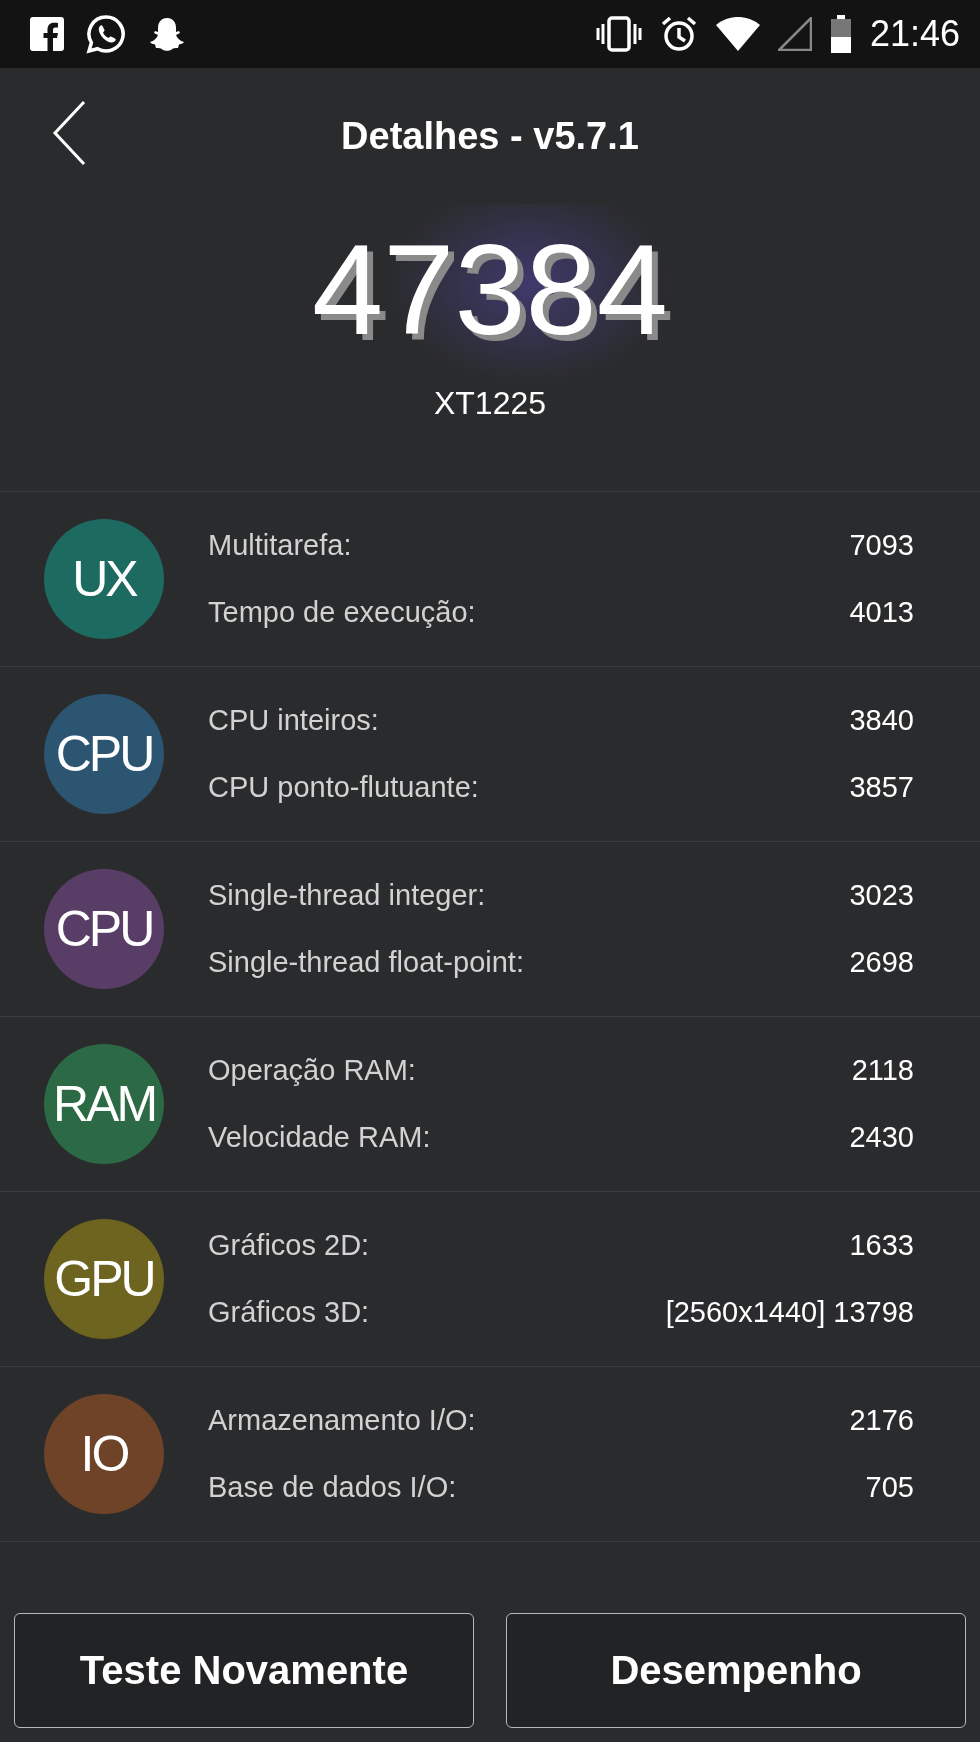 This screenshot has height=1742, width=980. Describe the element at coordinates (490, 136) in the screenshot. I see `page-title: Detalhes - v5.7.1` at that location.